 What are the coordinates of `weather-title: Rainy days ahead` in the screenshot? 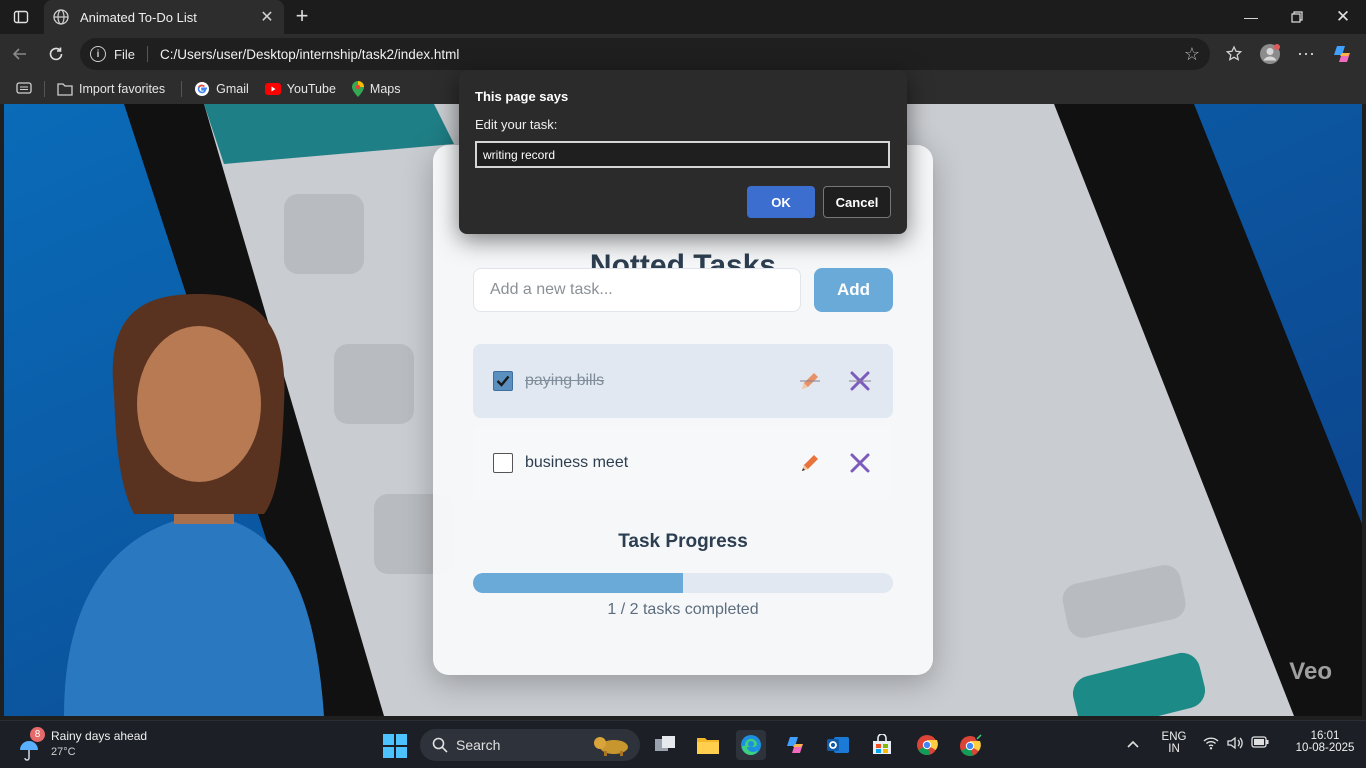 It's located at (99, 736).